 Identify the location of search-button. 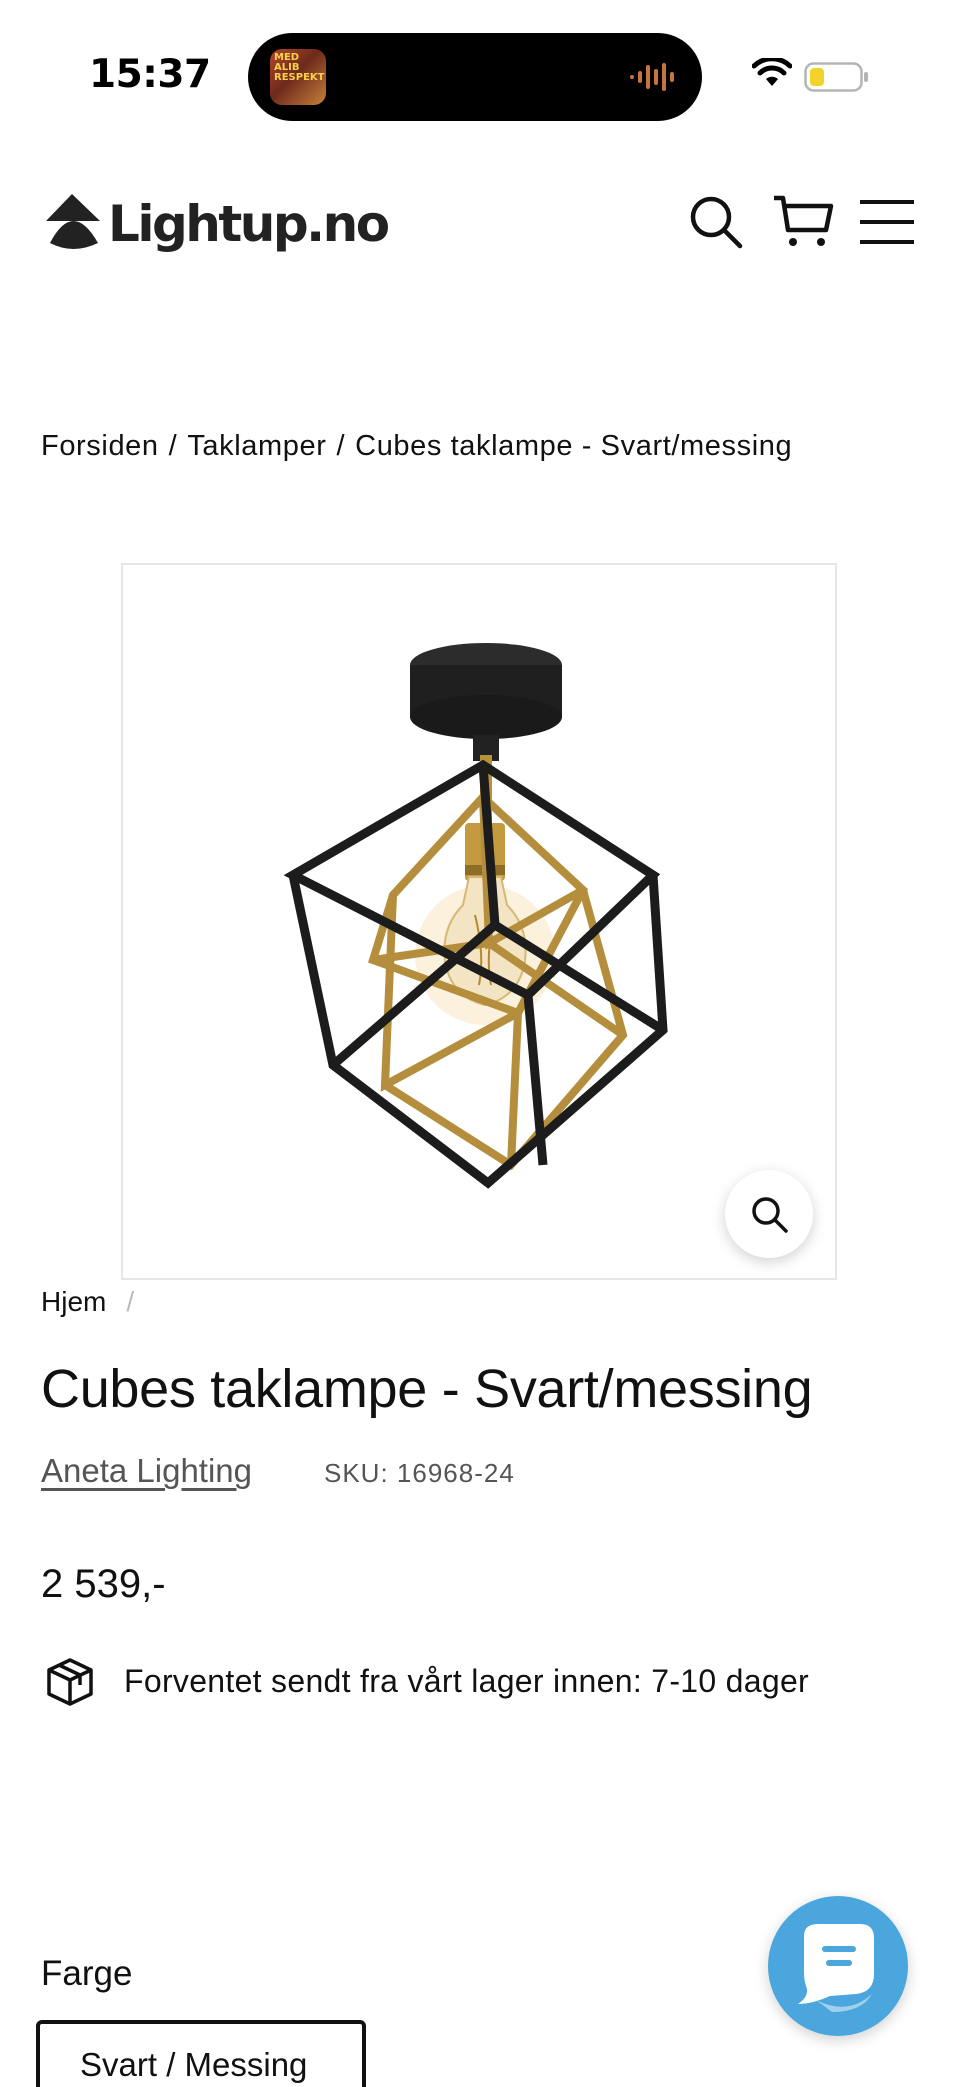
(716, 222).